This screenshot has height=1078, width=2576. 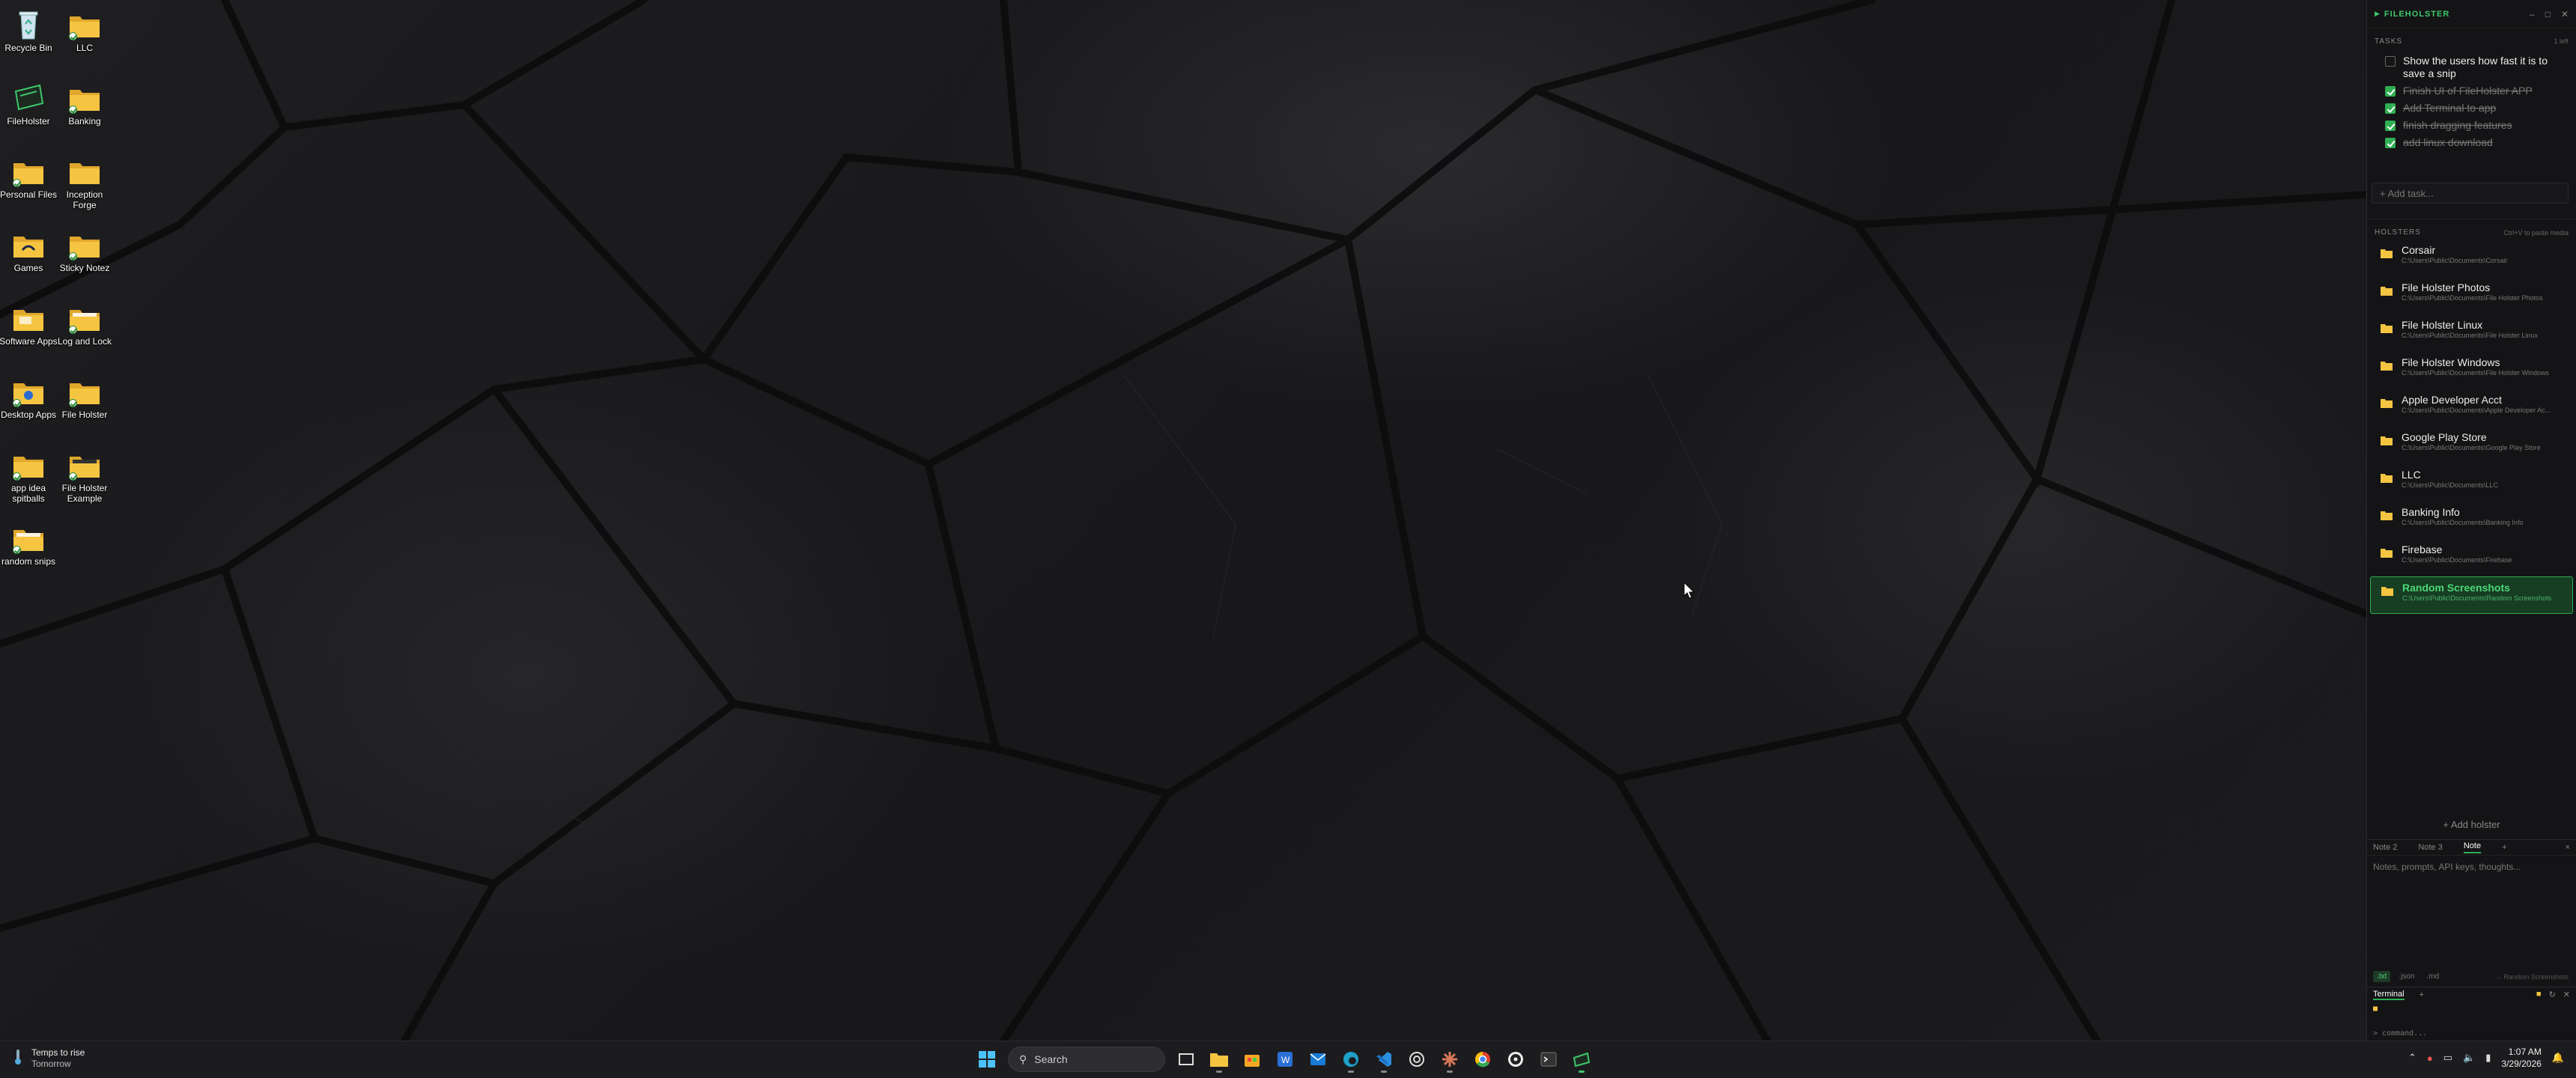 I want to click on close-icon: ✕, so click(x=2565, y=14).